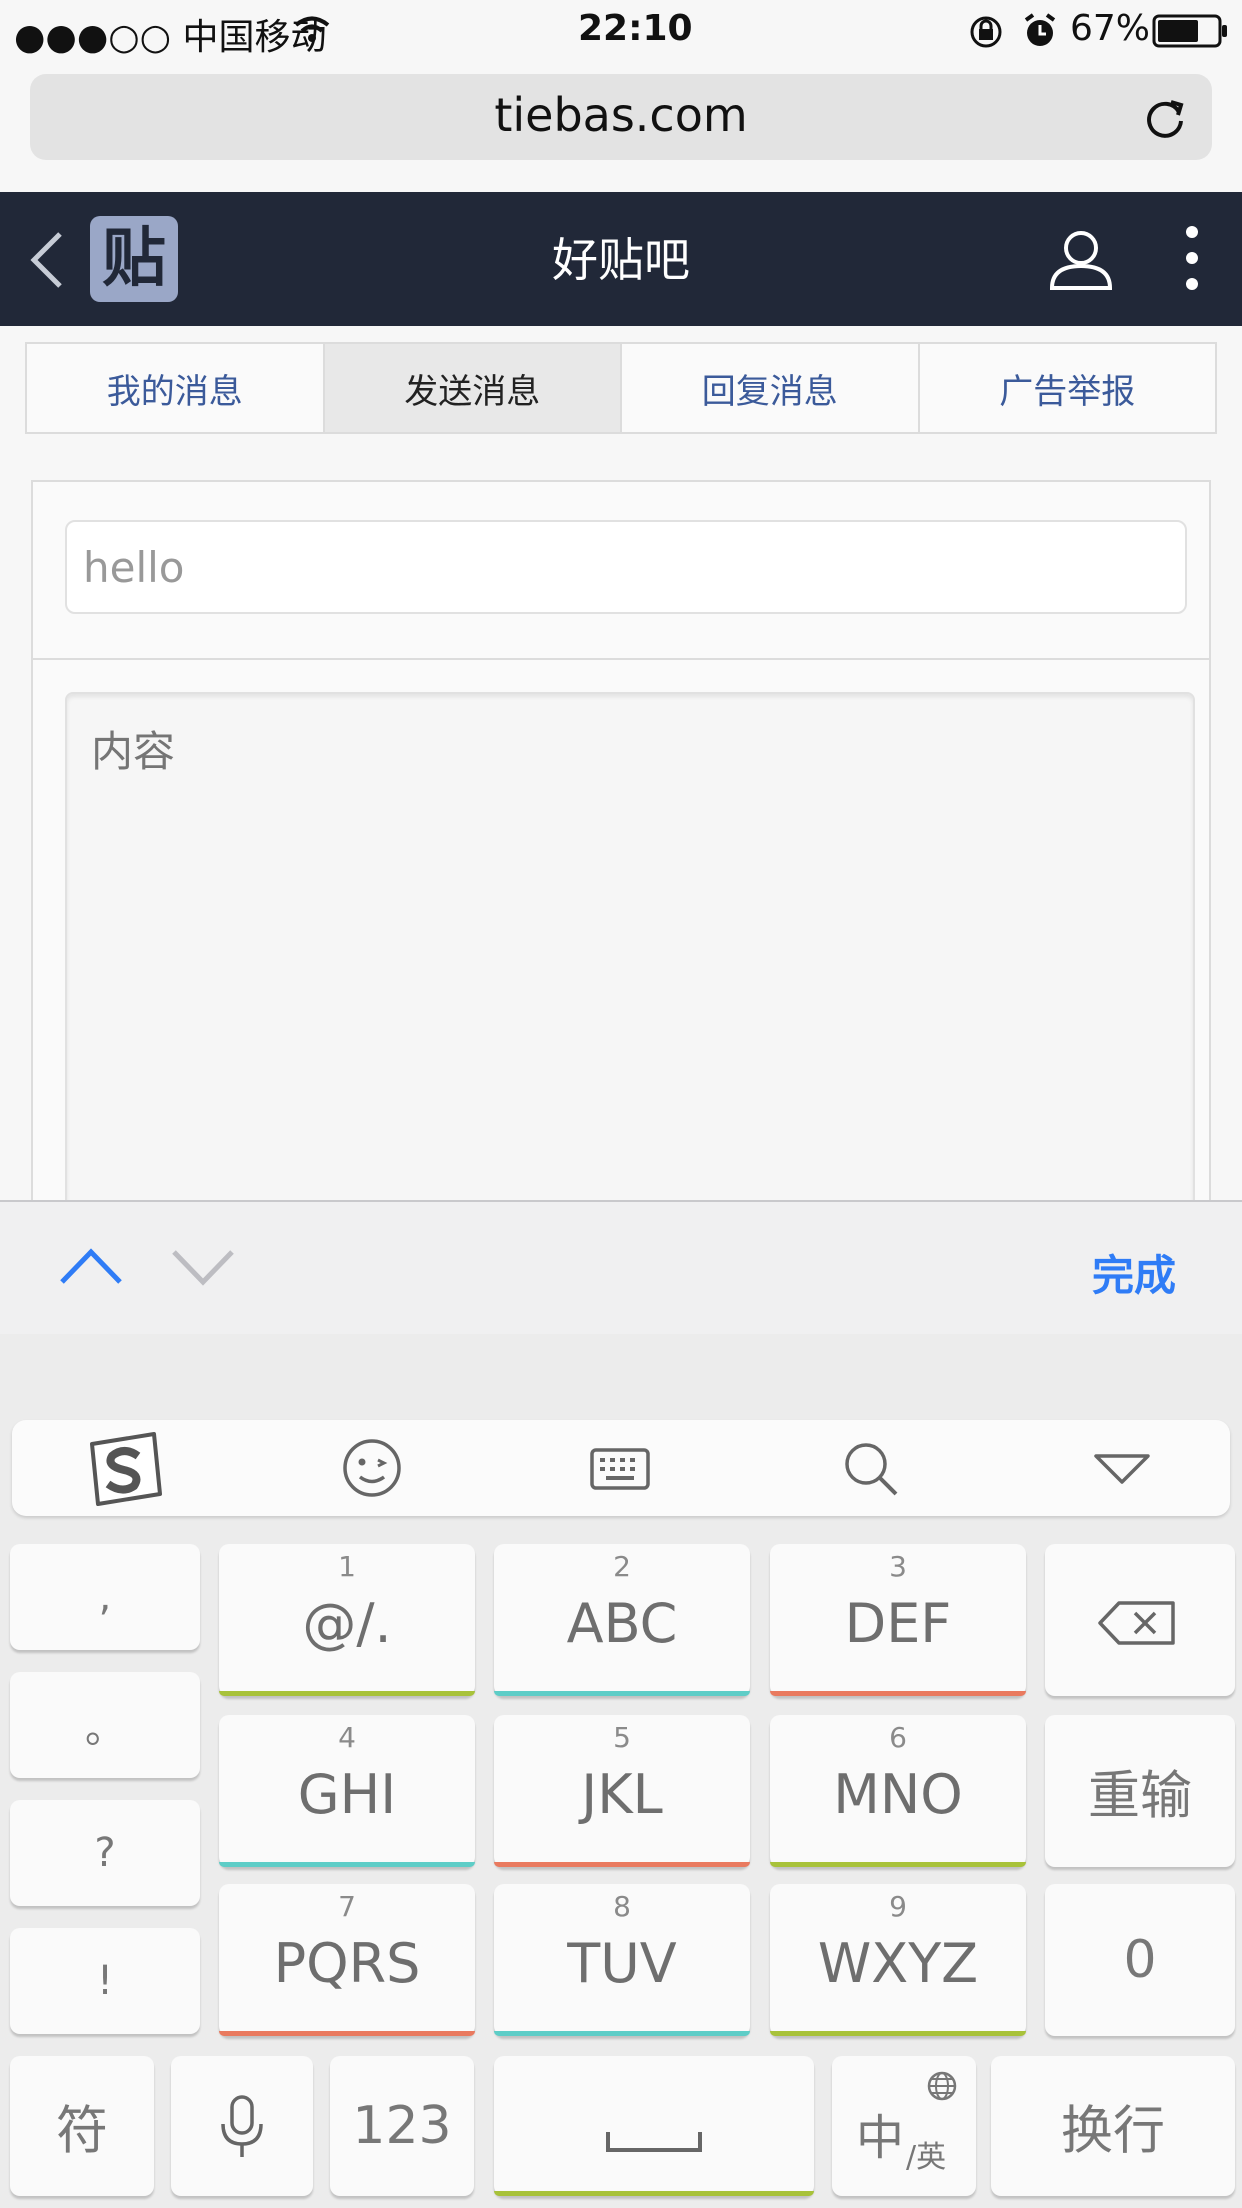 The image size is (1242, 2208). I want to click on app-header: 贴 好贴吧, so click(621, 259).